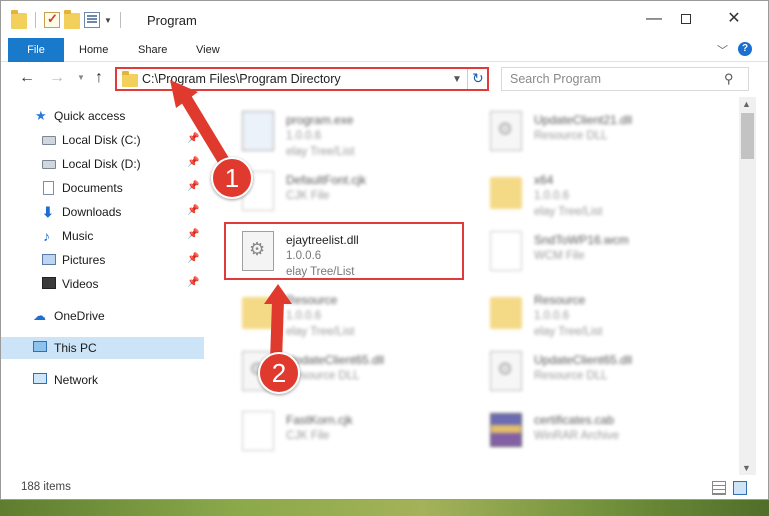  What do you see at coordinates (582, 249) in the screenshot?
I see `file-item: SndToWP16.wcm WCM File` at bounding box center [582, 249].